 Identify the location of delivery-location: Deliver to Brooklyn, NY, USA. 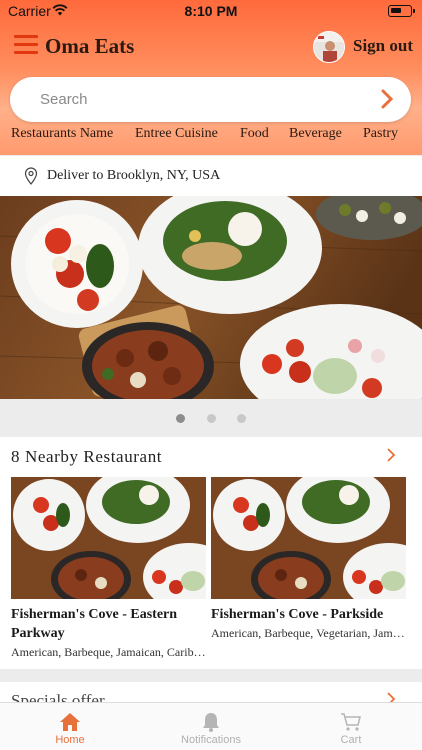
(211, 176).